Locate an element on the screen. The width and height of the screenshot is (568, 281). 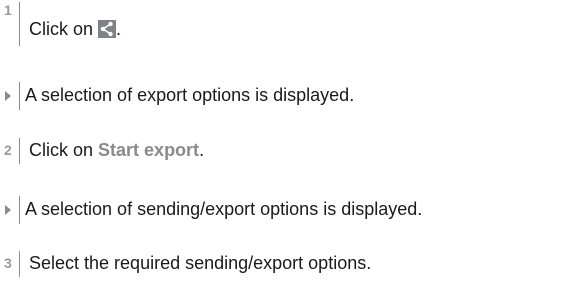
step-number: 2 is located at coordinates (8, 150).